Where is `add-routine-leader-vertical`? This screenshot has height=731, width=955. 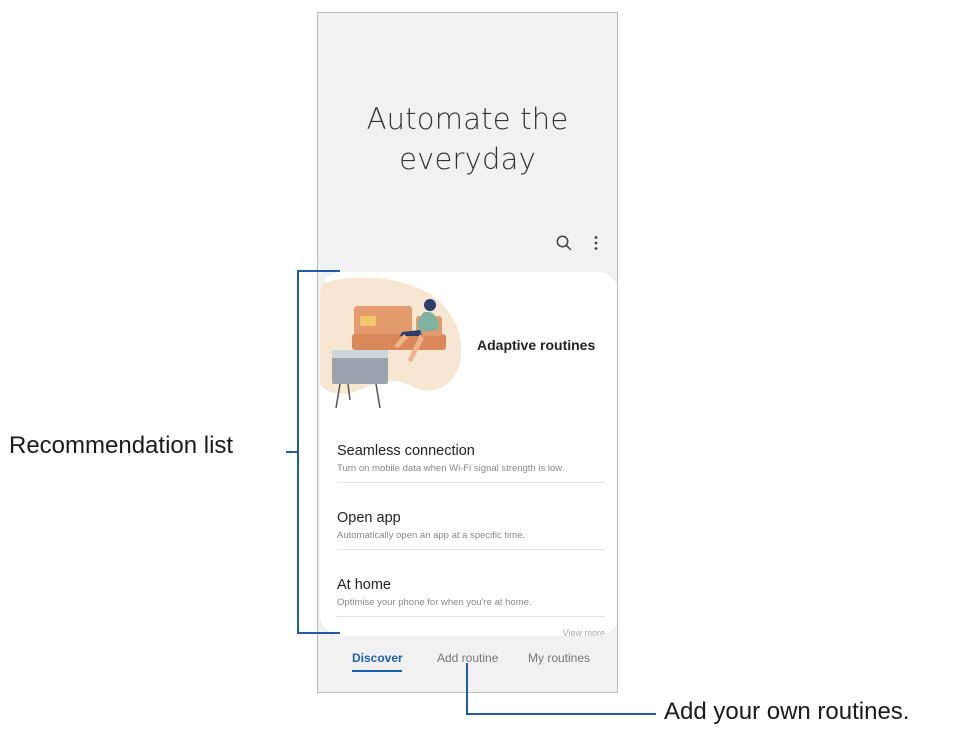 add-routine-leader-vertical is located at coordinates (467, 689).